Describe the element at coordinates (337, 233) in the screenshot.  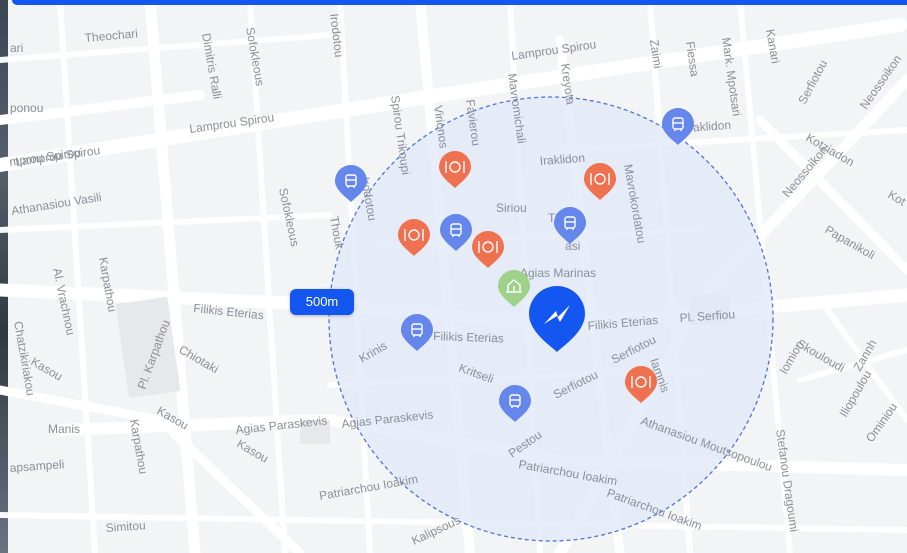
I see `street-label: Thouk` at that location.